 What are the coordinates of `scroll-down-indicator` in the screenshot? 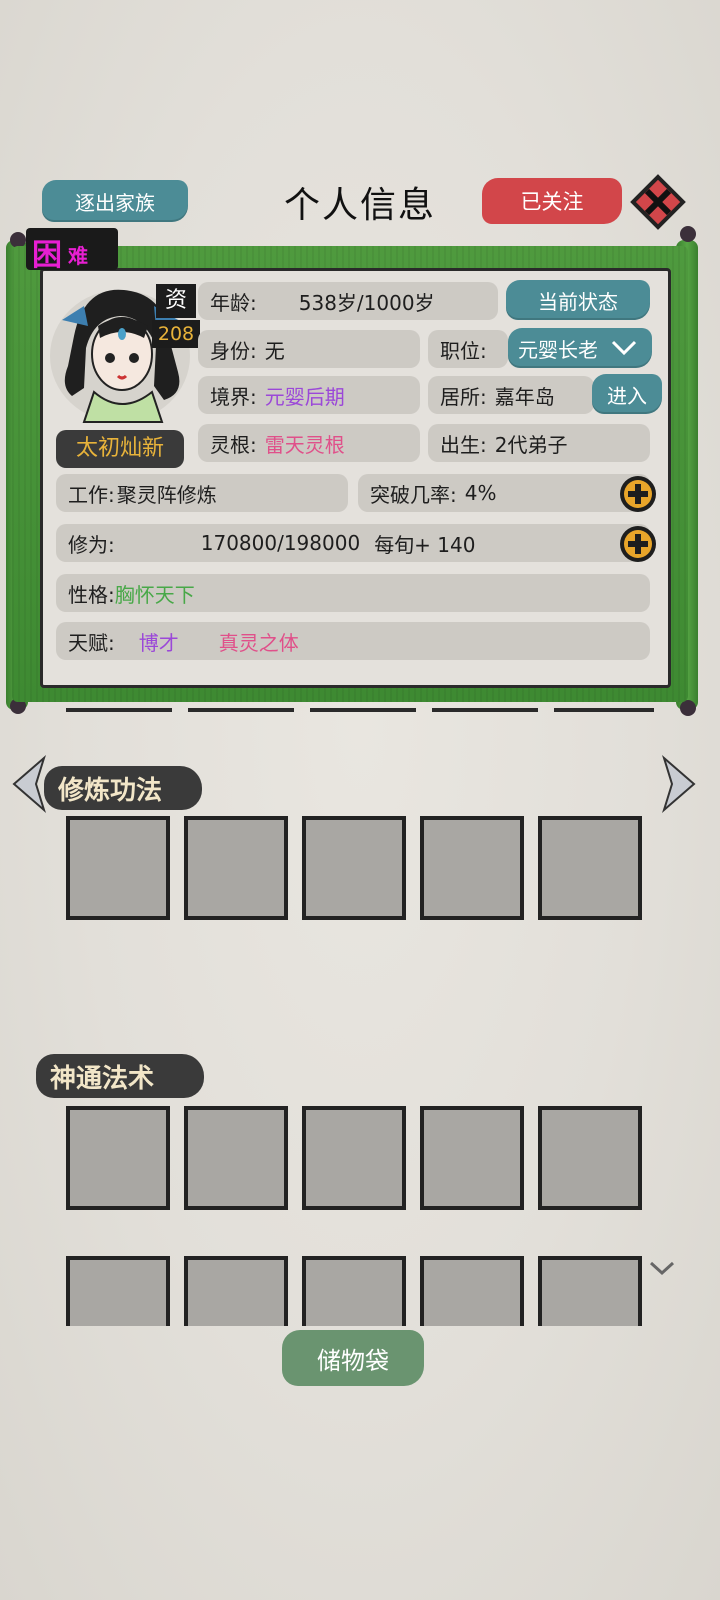 It's located at (662, 1269).